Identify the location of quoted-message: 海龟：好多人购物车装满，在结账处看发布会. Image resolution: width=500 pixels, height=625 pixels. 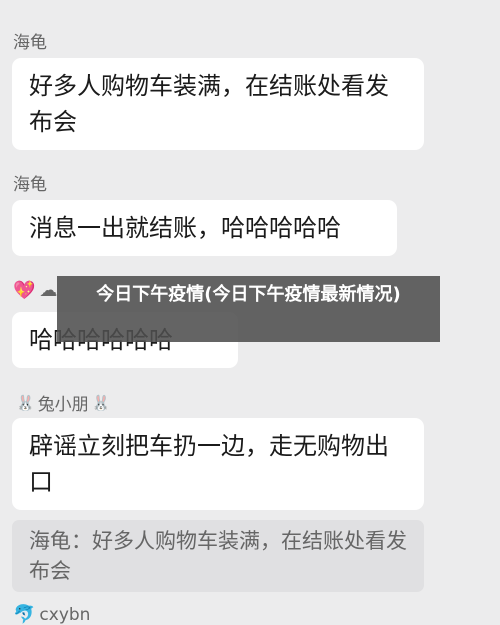
(218, 556).